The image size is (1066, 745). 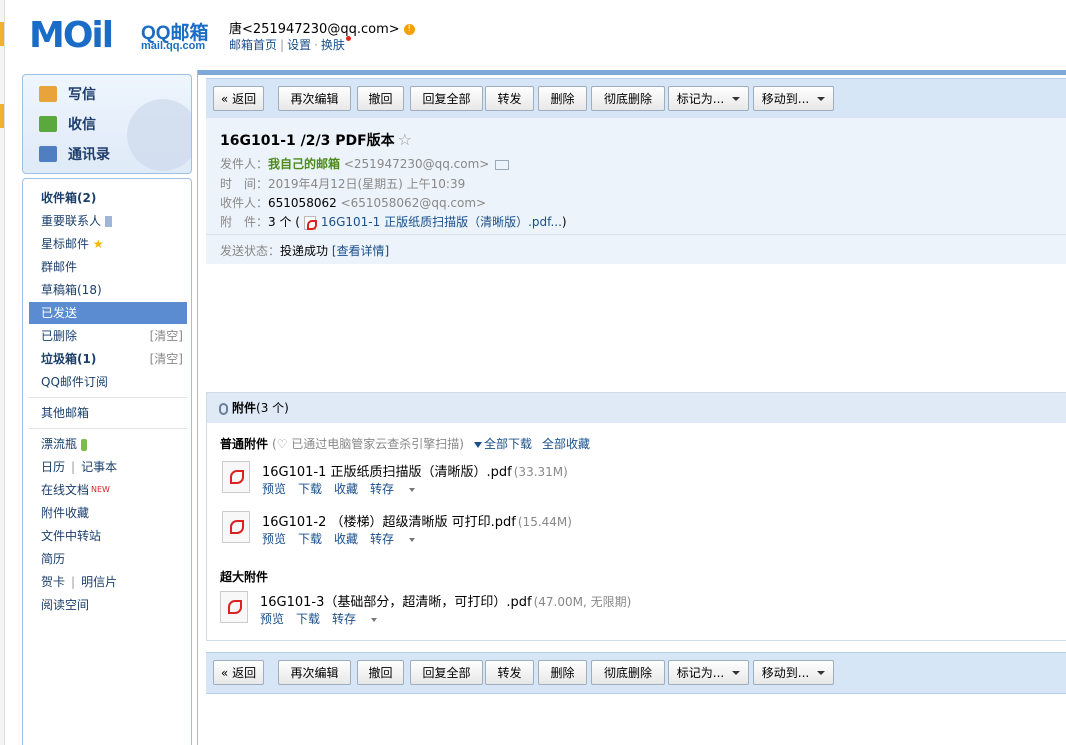 I want to click on app-reading-space: 阅读空间, so click(x=108, y=605).